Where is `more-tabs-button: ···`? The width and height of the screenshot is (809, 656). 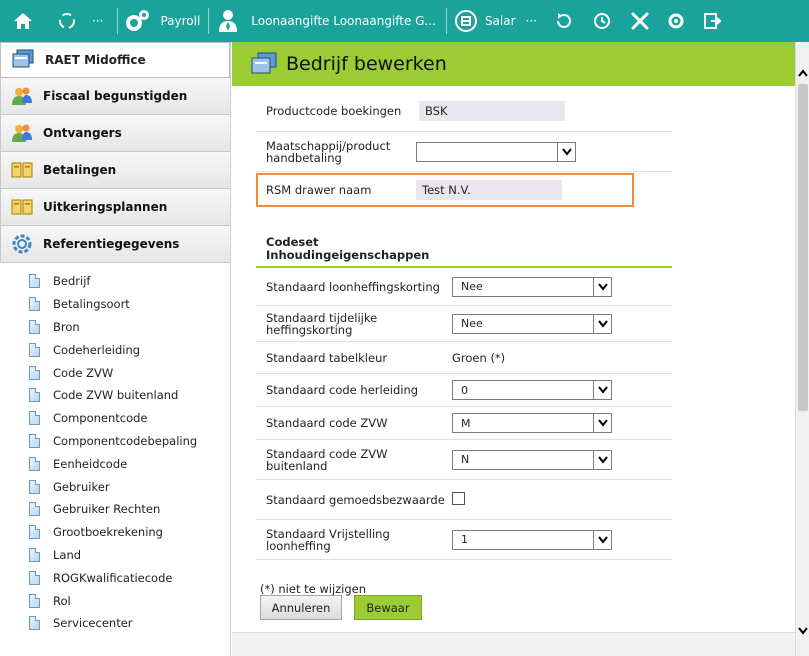 more-tabs-button: ··· is located at coordinates (531, 21).